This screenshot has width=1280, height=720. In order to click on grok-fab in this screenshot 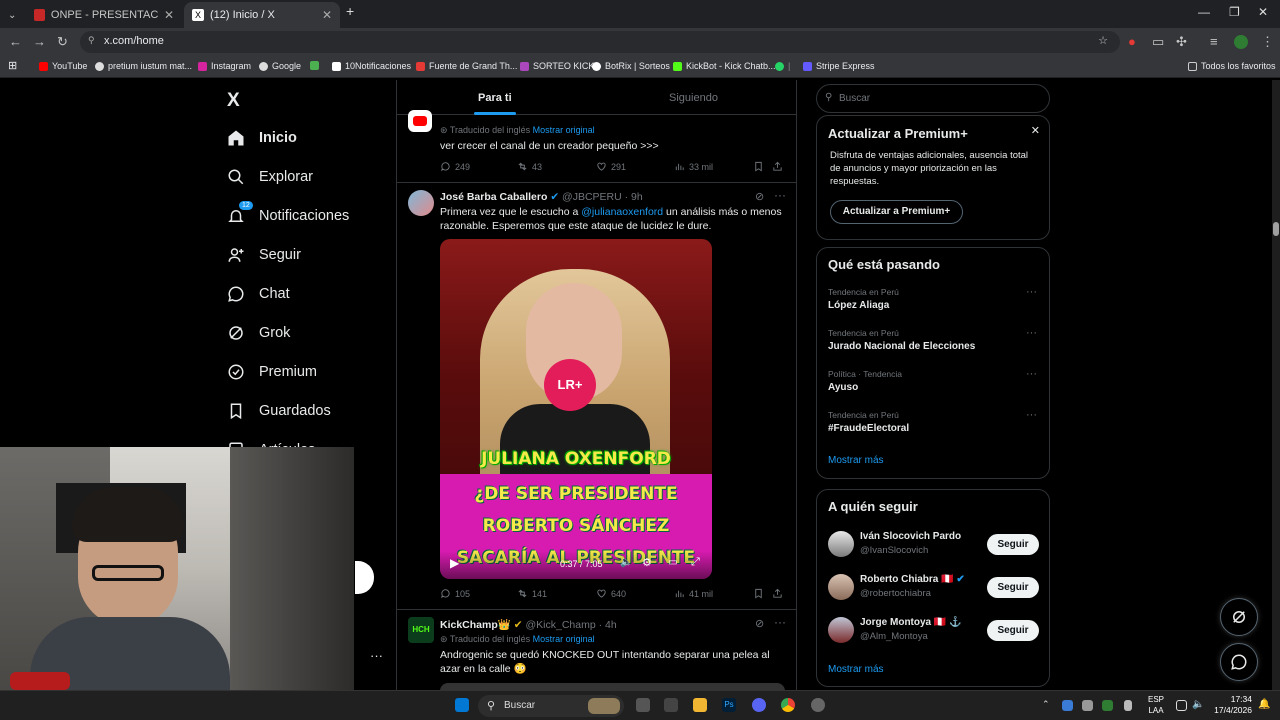, I will do `click(1239, 617)`.